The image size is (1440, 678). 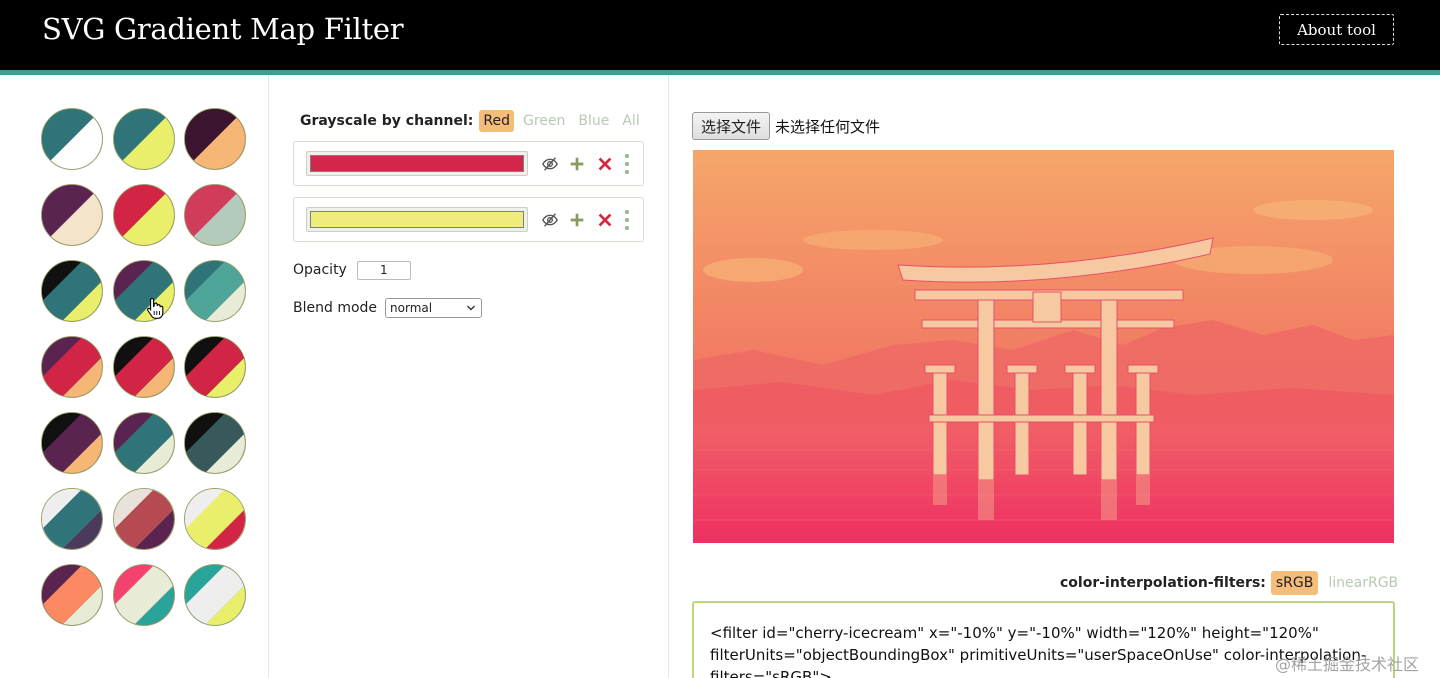 I want to click on preset-p16, so click(x=72, y=519).